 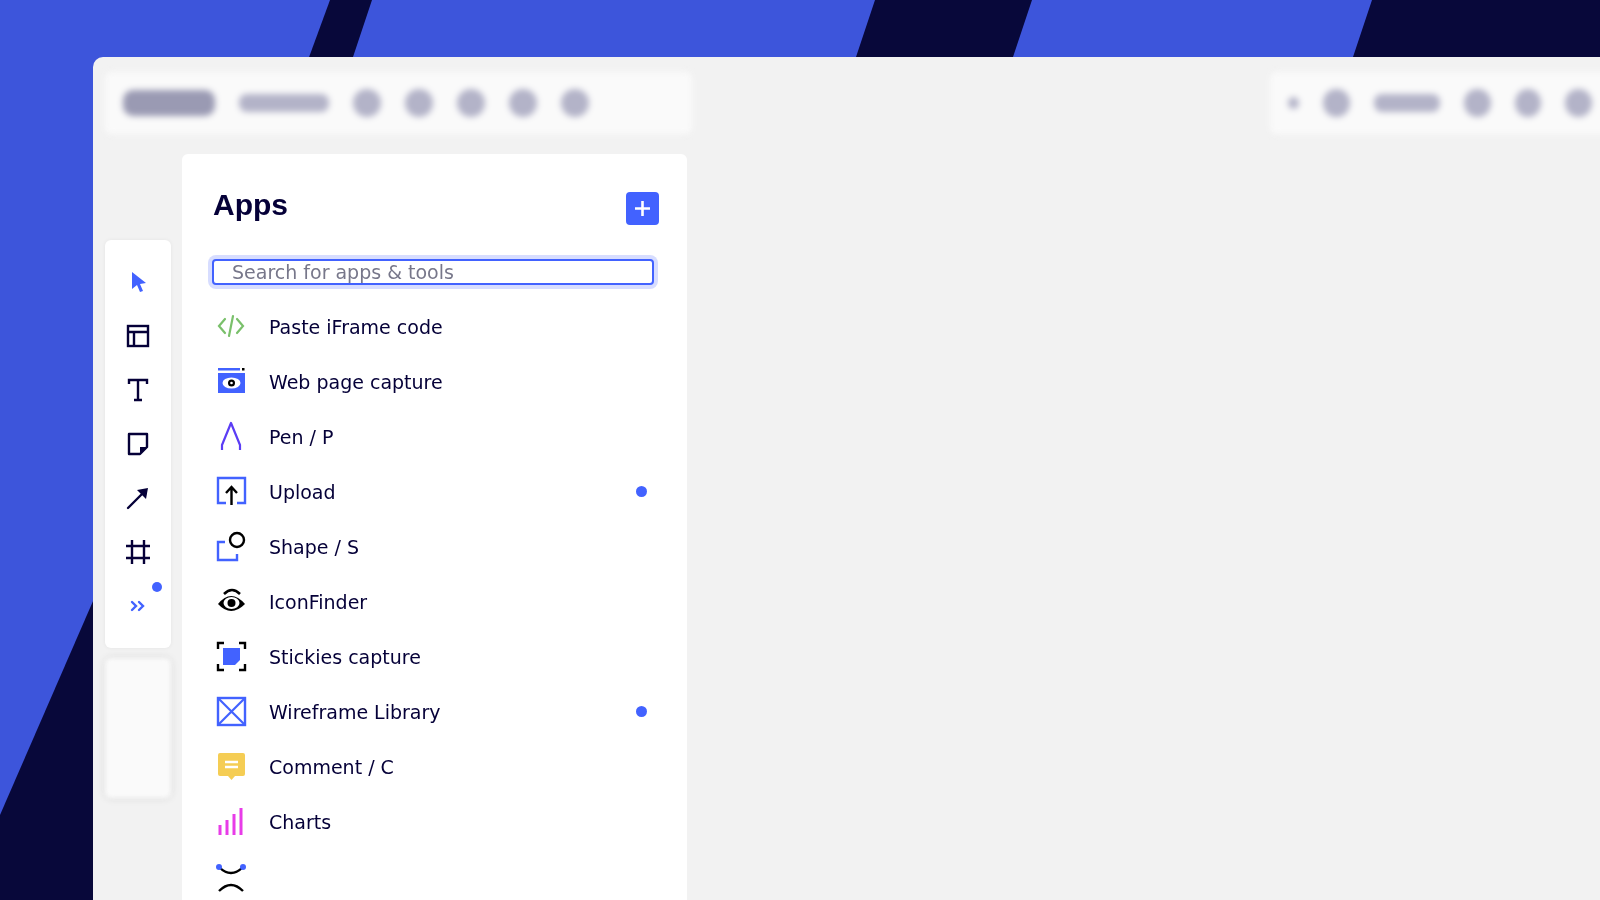 I want to click on panel-title: Apps, so click(x=250, y=204).